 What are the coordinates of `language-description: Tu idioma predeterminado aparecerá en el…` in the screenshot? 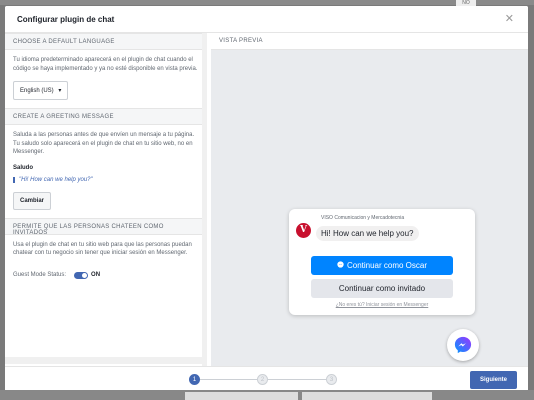 It's located at (105, 64).